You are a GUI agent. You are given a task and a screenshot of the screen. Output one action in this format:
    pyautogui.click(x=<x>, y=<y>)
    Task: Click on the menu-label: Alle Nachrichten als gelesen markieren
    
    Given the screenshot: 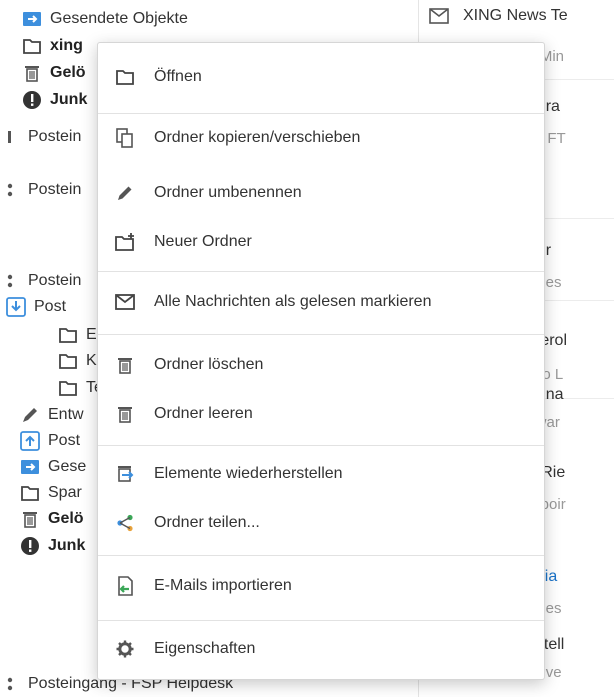 What is the action you would take?
    pyautogui.click(x=293, y=301)
    